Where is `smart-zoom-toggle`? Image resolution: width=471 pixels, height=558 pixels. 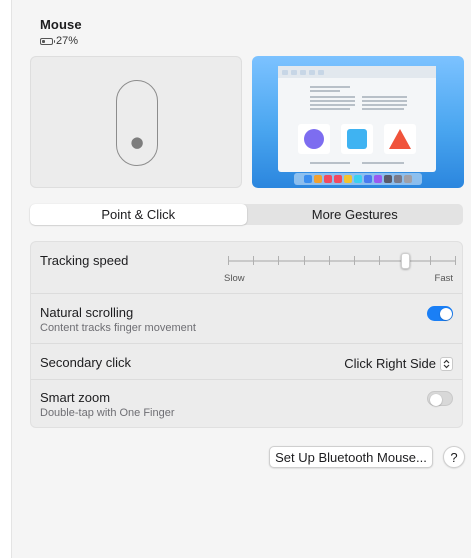 smart-zoom-toggle is located at coordinates (440, 398).